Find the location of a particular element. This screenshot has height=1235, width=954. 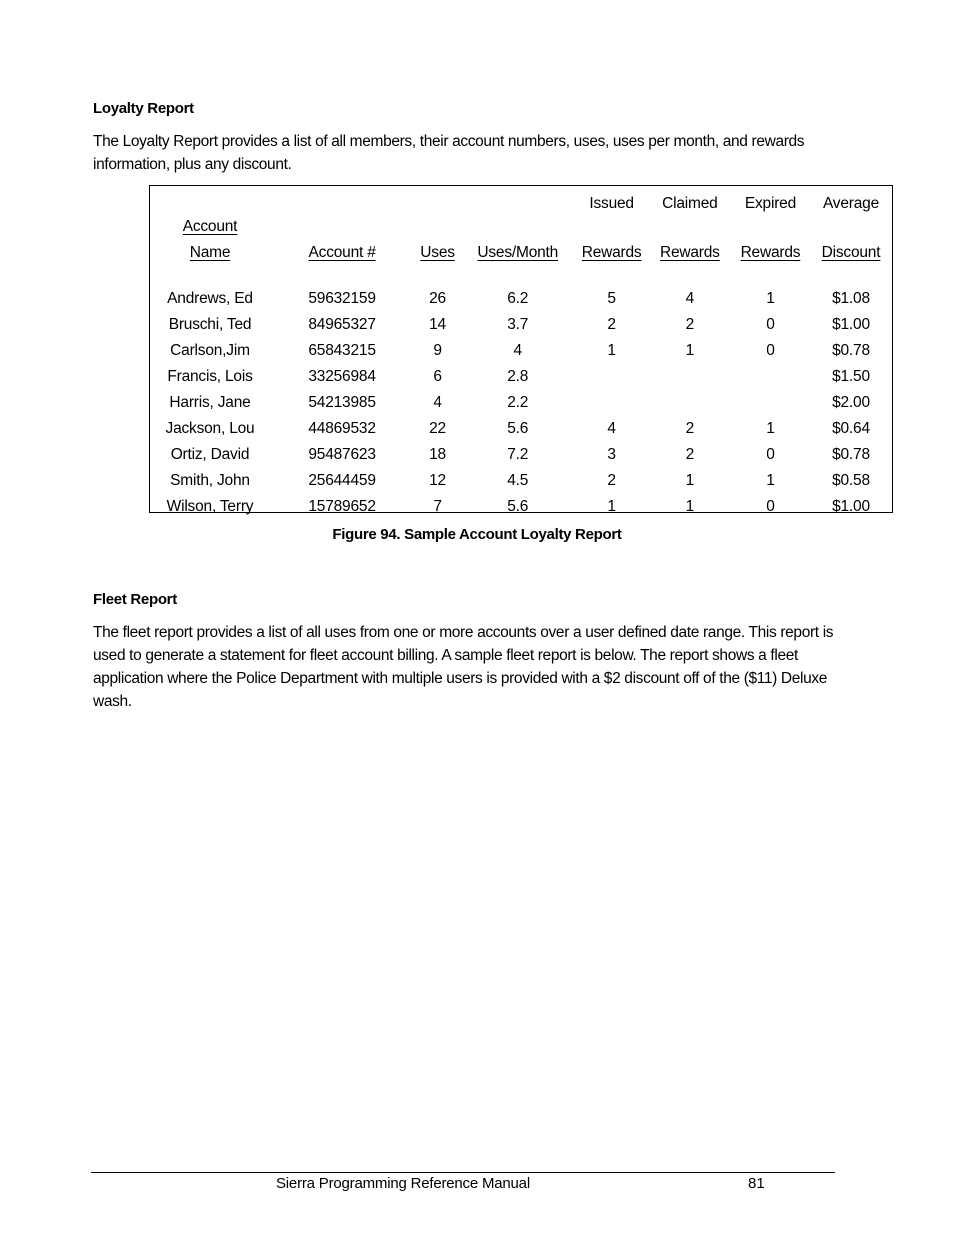

cell-account-name: Wilson, Terry is located at coordinates (210, 506).